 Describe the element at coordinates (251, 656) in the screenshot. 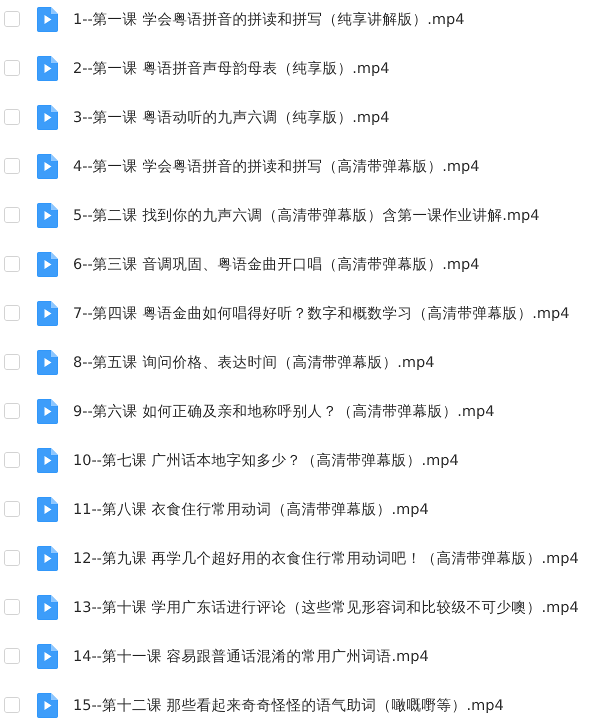

I see `file-name: 14--第十一课 容易跟普通话混淆的常用广州词语.mp4` at that location.